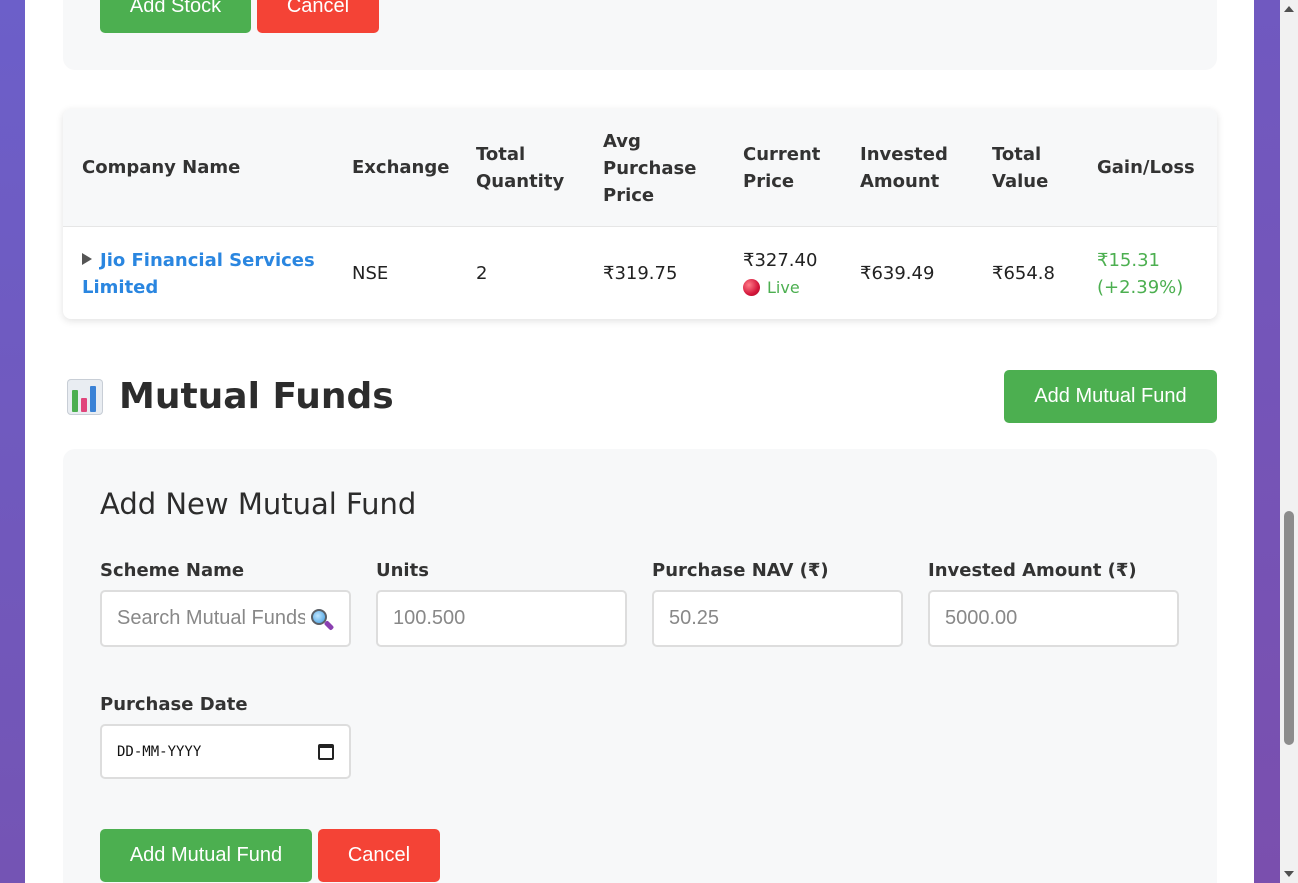  I want to click on add-mutual-fund-header-button: Add Mutual Fund, so click(1110, 396).